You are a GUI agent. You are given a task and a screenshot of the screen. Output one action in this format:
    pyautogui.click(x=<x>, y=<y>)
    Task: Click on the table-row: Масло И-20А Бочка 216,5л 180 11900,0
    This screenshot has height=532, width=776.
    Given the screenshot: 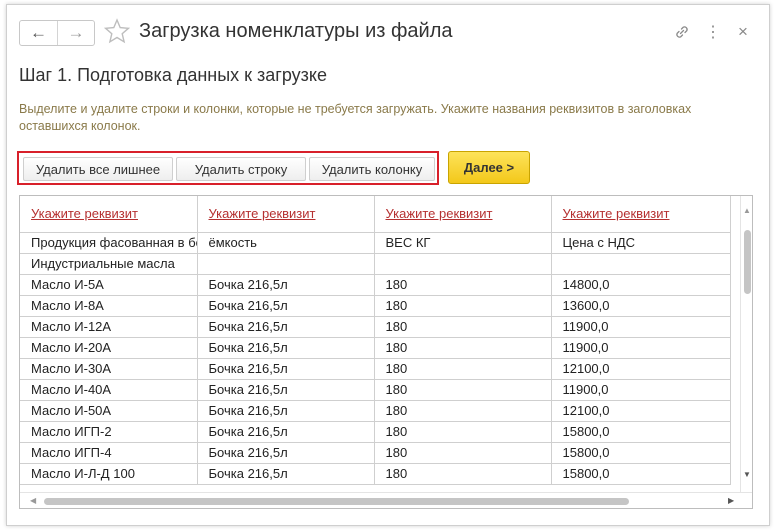 What is the action you would take?
    pyautogui.click(x=375, y=348)
    